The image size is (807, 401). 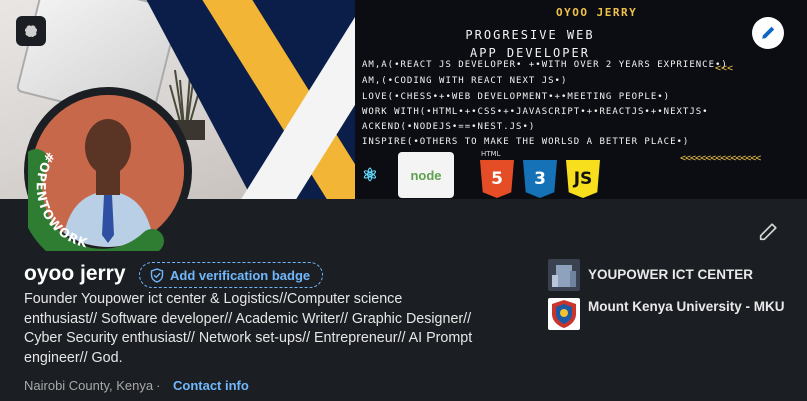 What do you see at coordinates (89, 385) in the screenshot?
I see `location-text: Nairobi County, Kenya` at bounding box center [89, 385].